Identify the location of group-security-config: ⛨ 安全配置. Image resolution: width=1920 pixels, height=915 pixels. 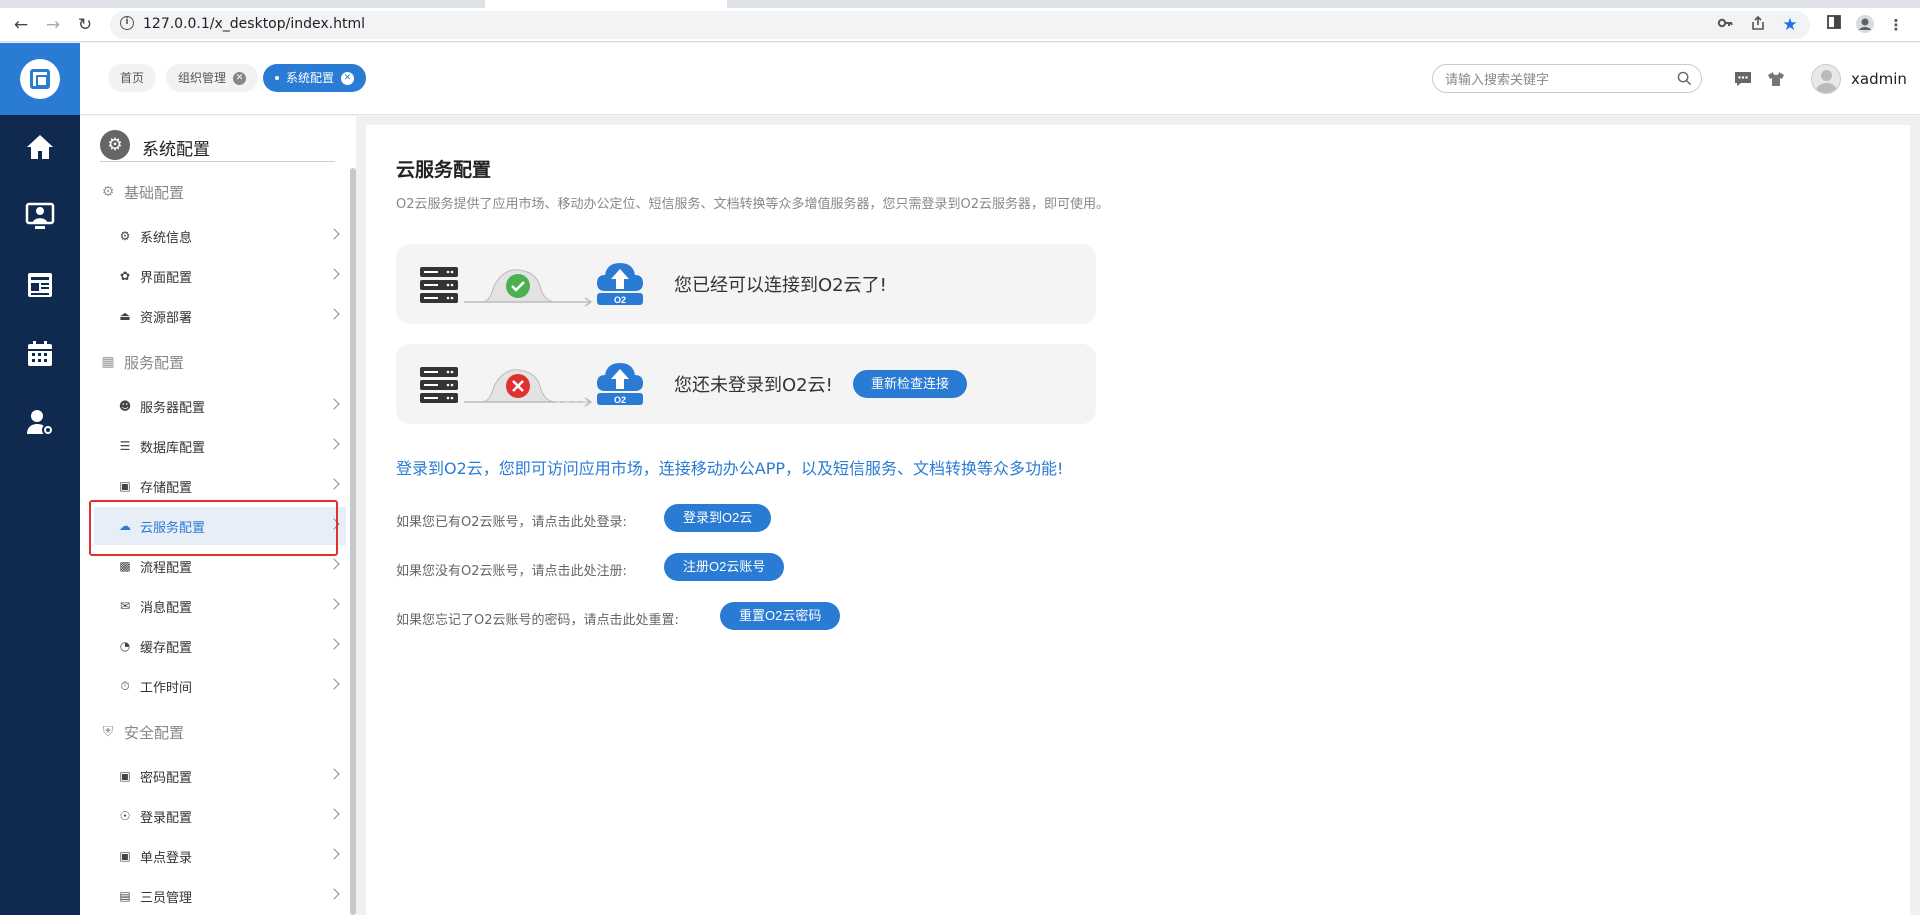
(142, 732).